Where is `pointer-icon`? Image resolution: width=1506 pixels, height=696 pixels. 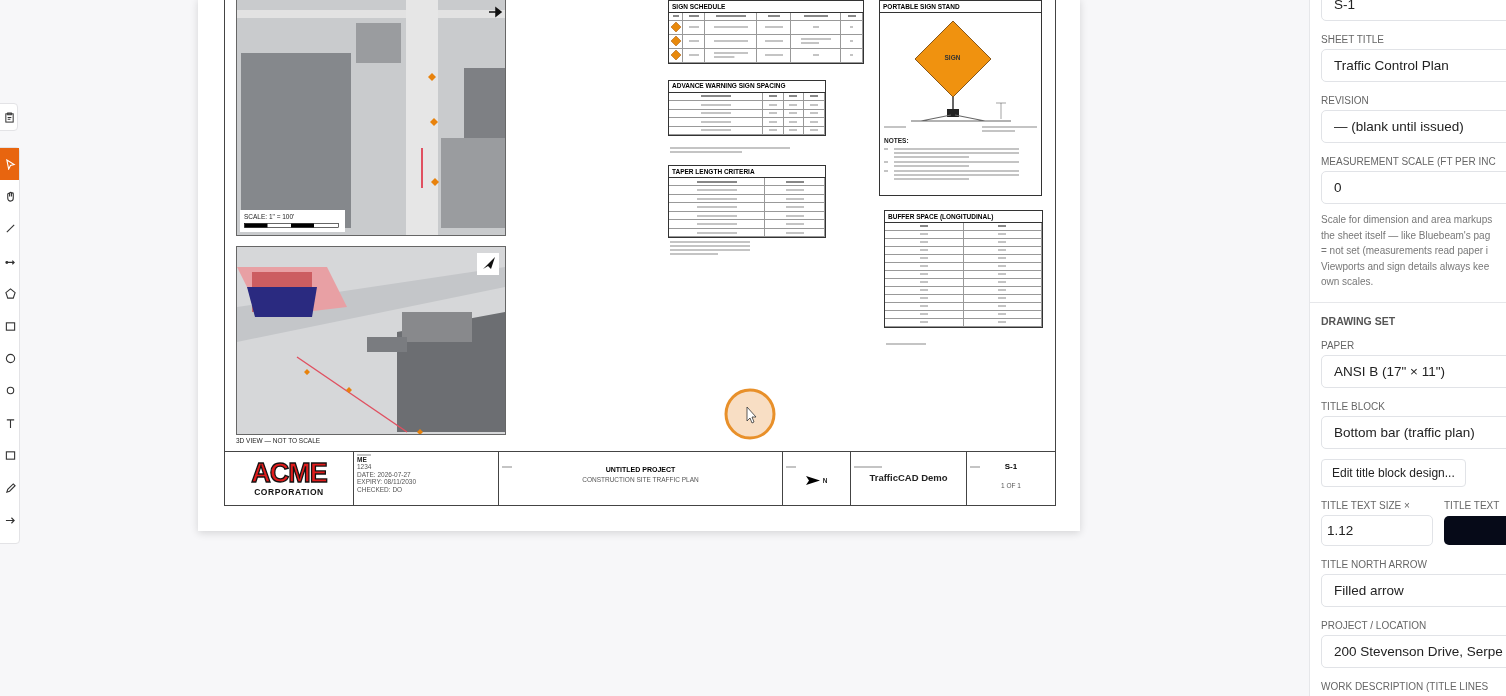
pointer-icon is located at coordinates (10, 164).